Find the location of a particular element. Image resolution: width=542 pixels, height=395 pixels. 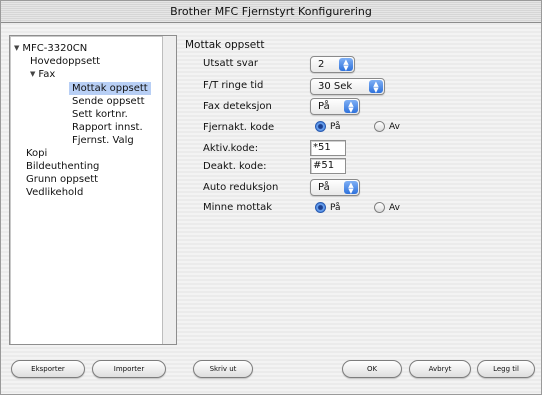

tree-item-hovedoppsett: Hovedoppsett is located at coordinates (65, 61).